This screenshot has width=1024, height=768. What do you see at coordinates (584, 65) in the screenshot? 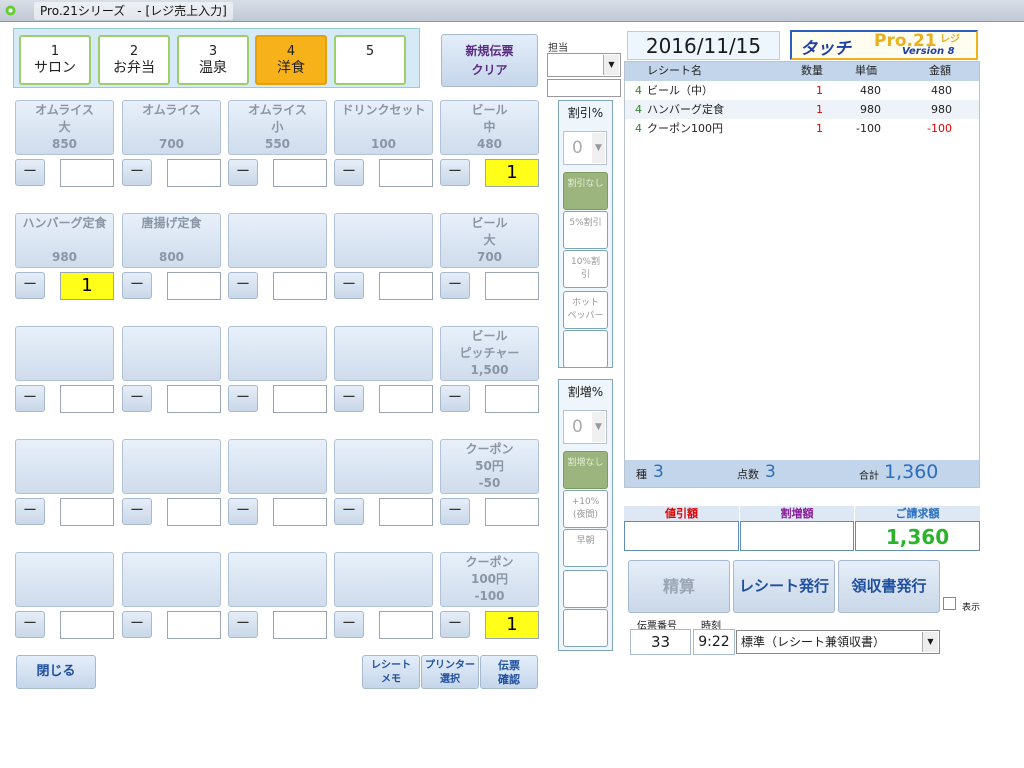
I see `staff-select: ▼` at bounding box center [584, 65].